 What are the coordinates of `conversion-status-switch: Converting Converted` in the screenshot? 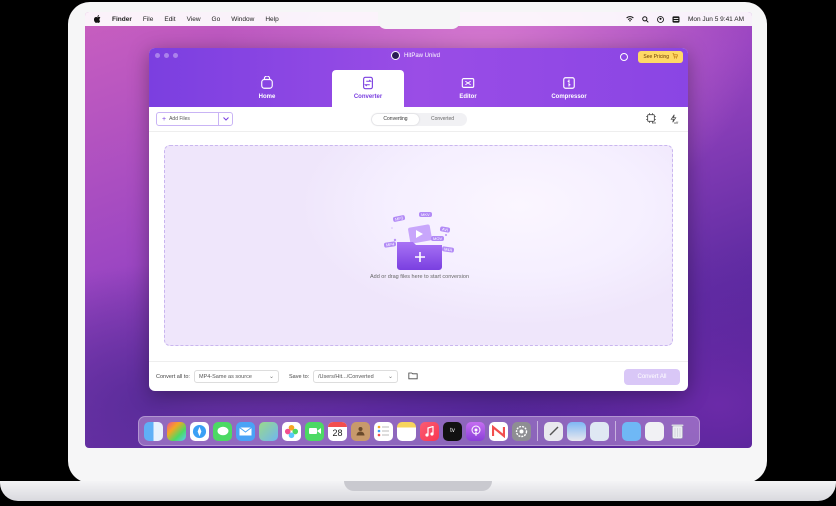 It's located at (419, 119).